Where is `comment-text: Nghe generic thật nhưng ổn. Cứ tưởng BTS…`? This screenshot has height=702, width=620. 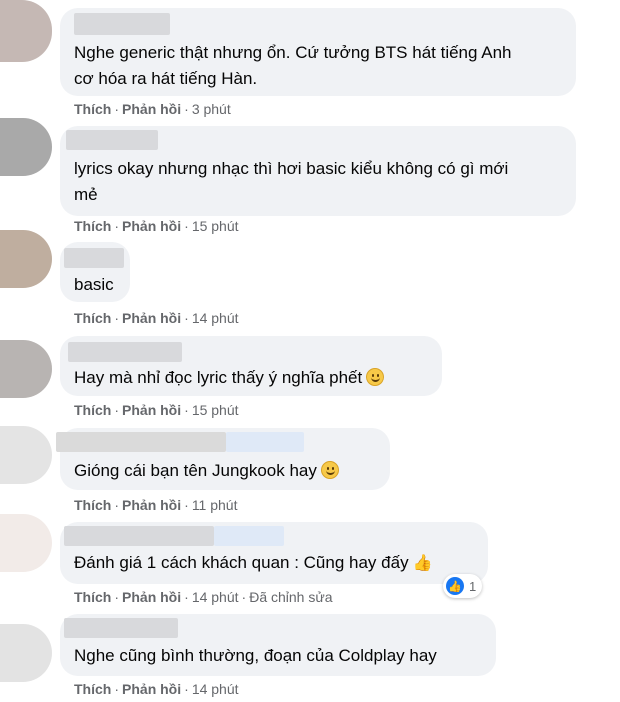
comment-text: Nghe generic thật nhưng ổn. Cứ tưởng BTS… is located at coordinates (293, 52).